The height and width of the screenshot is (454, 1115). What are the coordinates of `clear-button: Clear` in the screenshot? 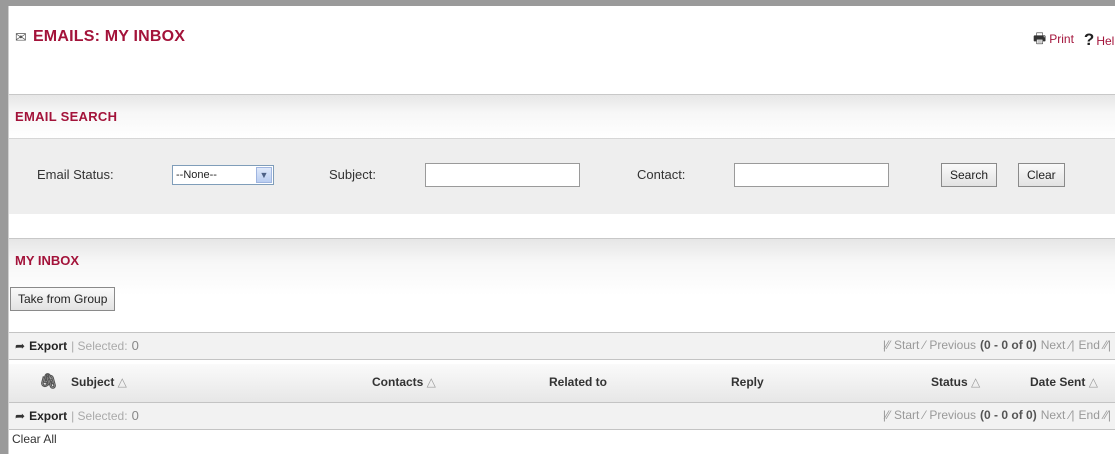 It's located at (1041, 175).